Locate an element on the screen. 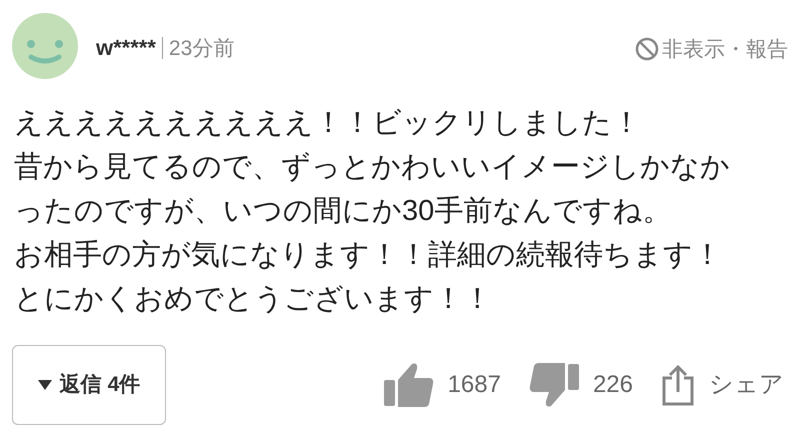 The image size is (800, 434). comment-text: とにかくおめでとうございます！！ is located at coordinates (253, 299).